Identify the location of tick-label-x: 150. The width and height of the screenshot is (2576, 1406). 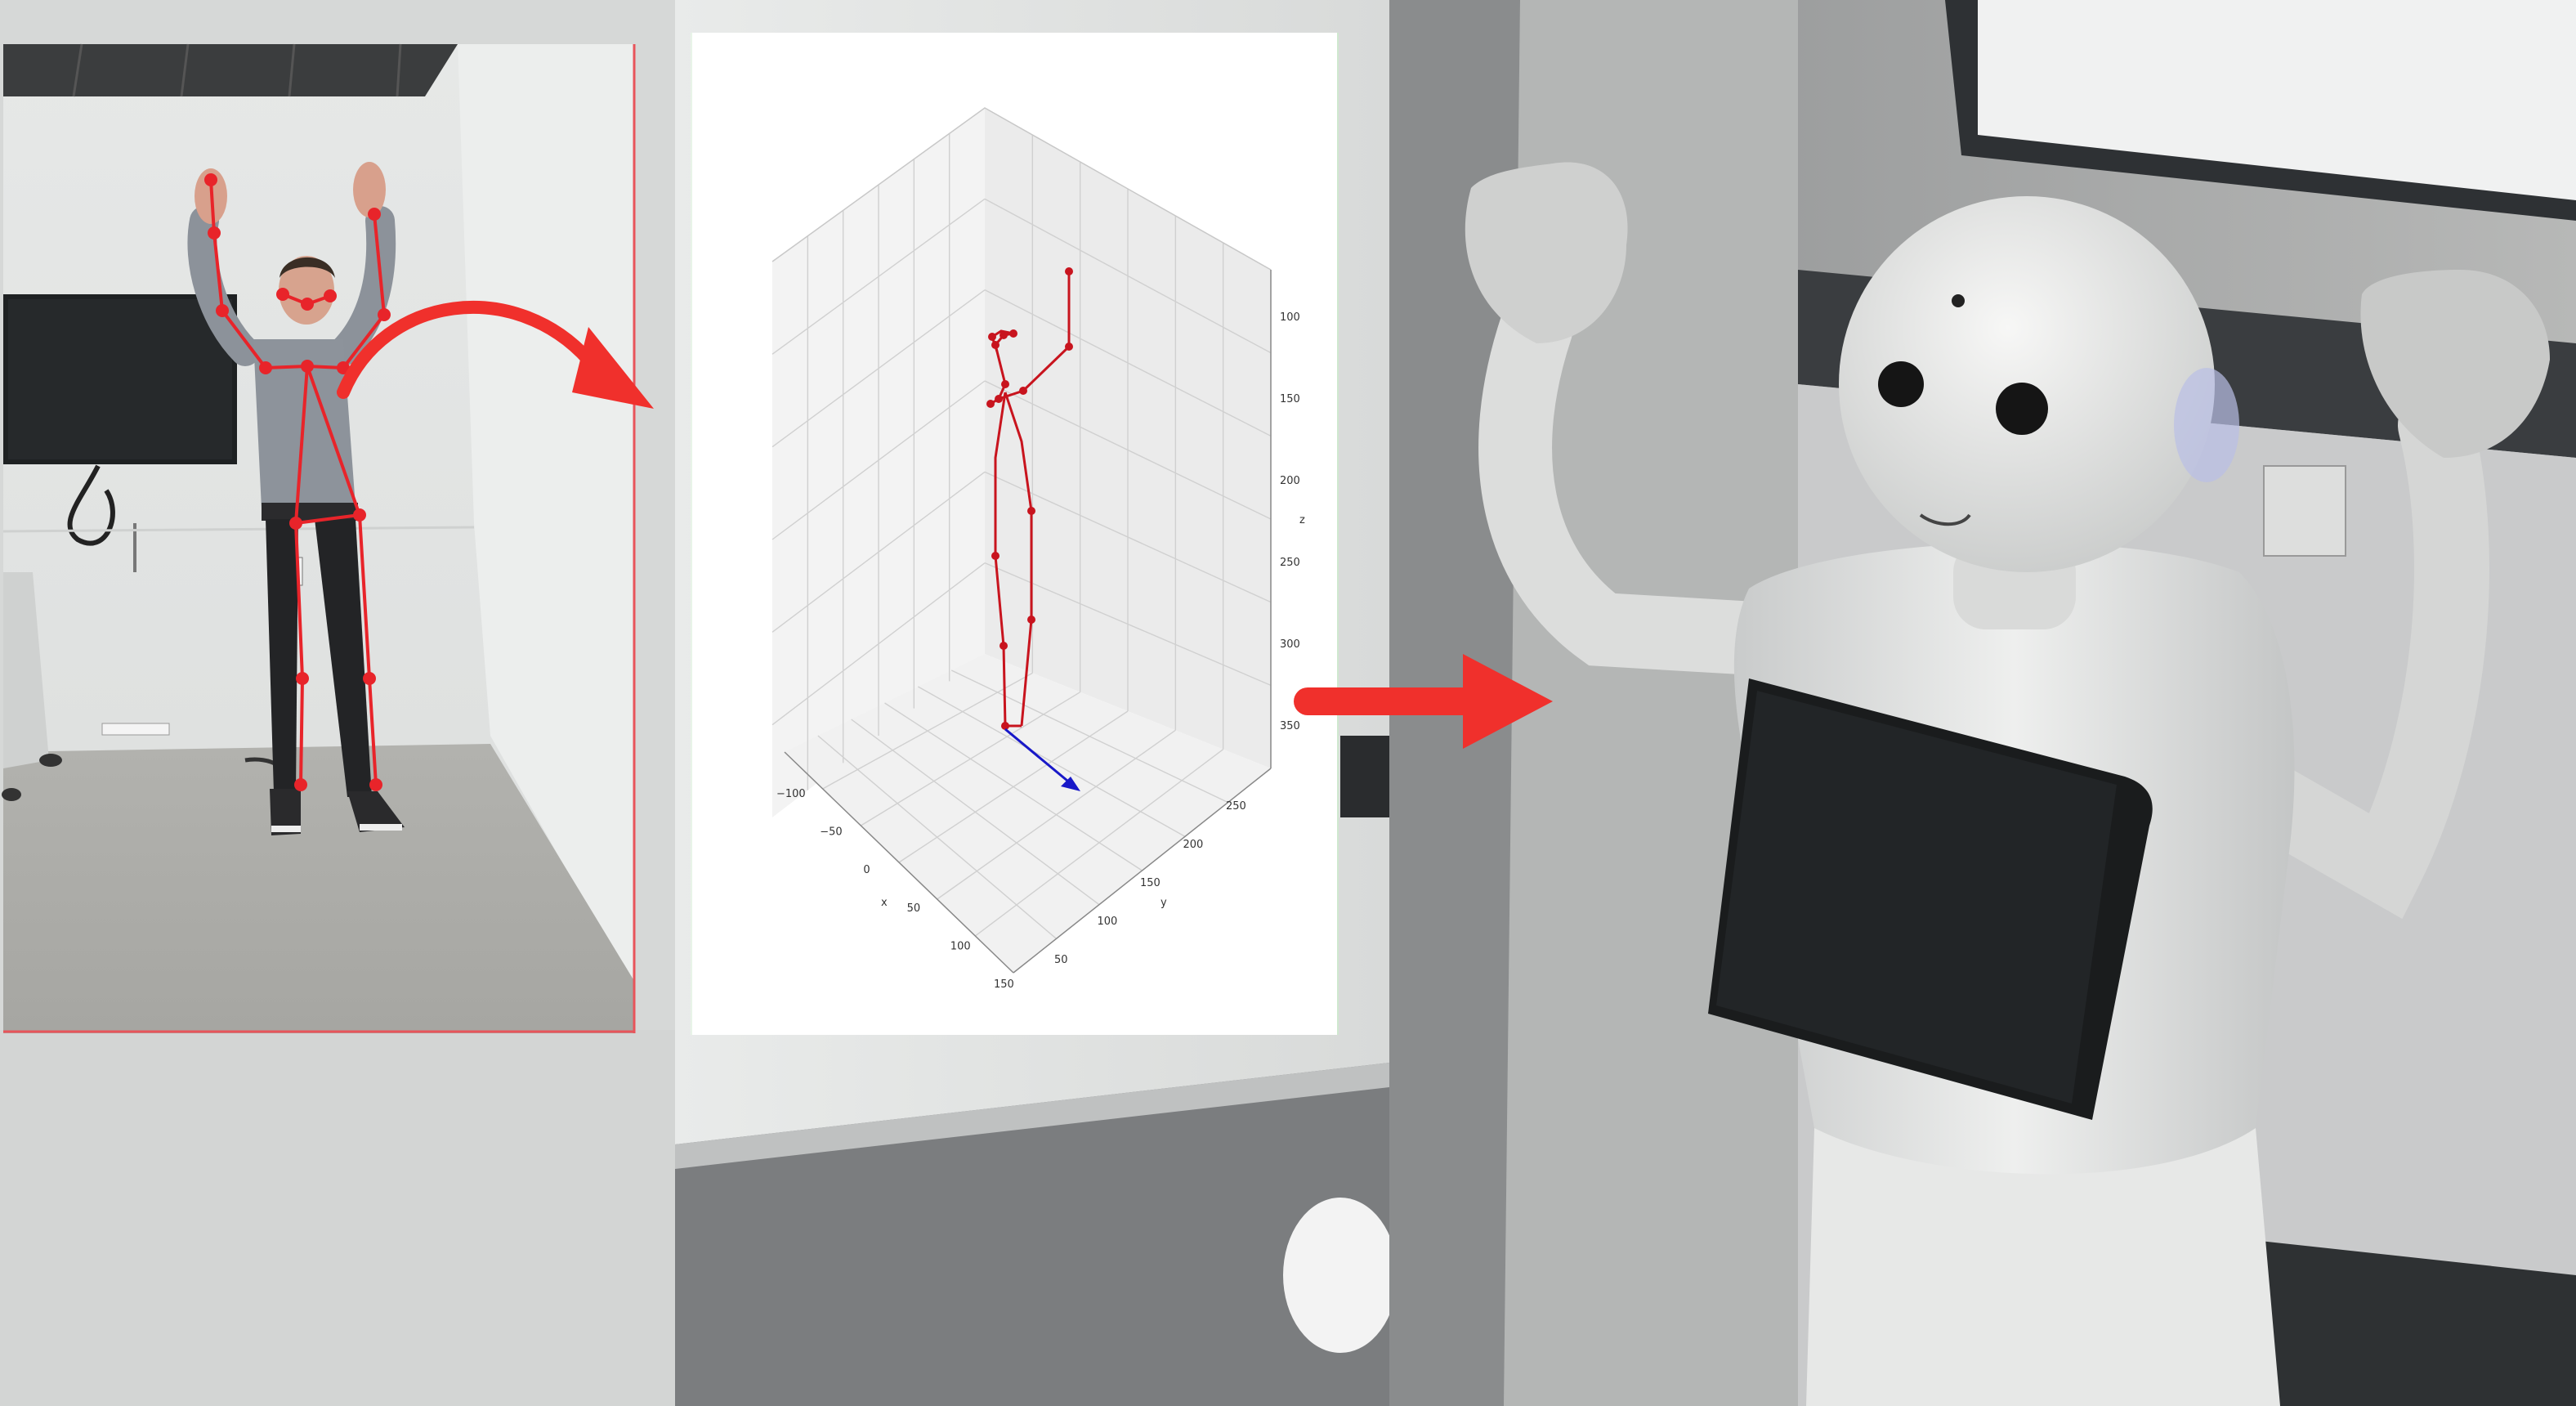
(1004, 984).